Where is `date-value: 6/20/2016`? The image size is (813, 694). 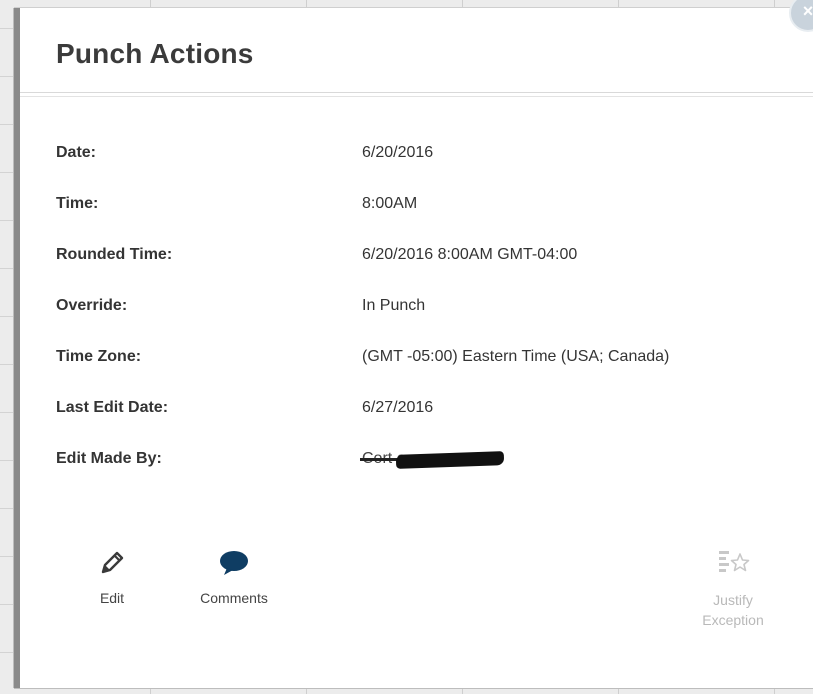
date-value: 6/20/2016 is located at coordinates (398, 152).